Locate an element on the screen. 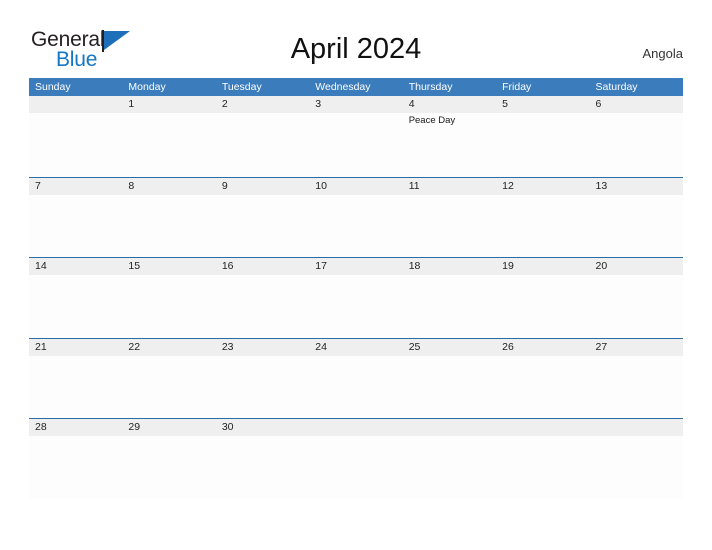 The image size is (712, 550). day-number: 23 is located at coordinates (227, 346).